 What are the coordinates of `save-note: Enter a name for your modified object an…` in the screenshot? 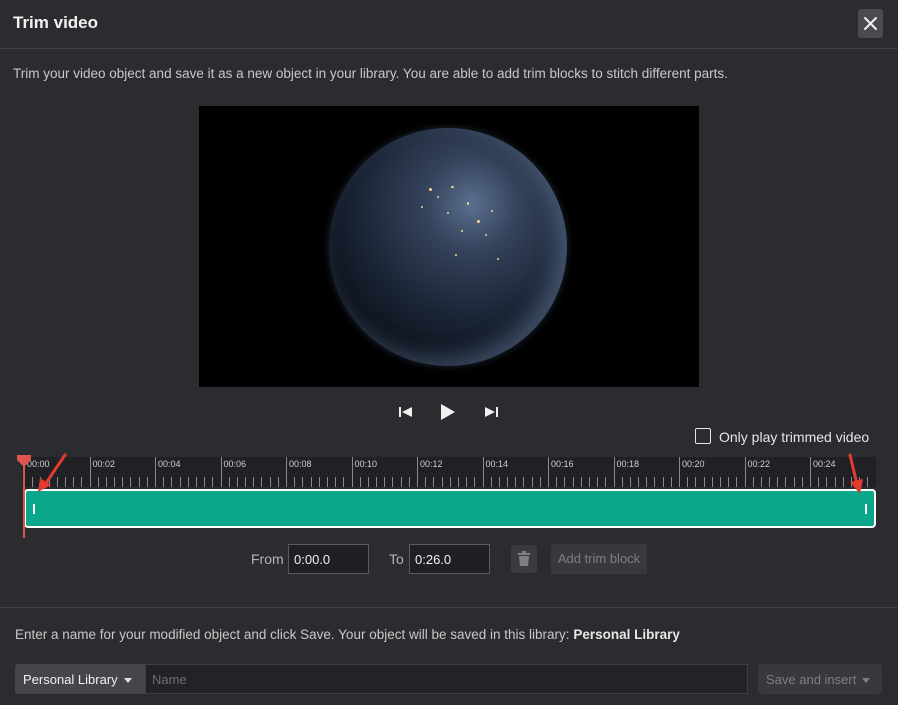 It's located at (347, 634).